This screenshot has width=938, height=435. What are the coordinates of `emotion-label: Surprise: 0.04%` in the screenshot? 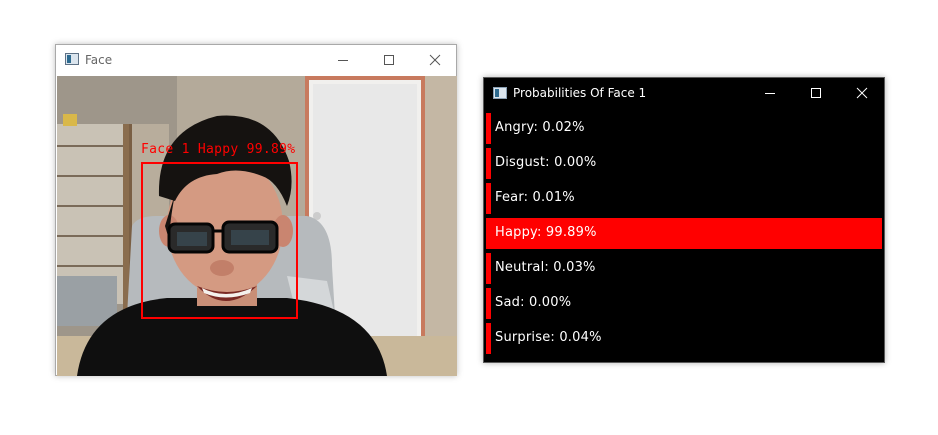 It's located at (548, 337).